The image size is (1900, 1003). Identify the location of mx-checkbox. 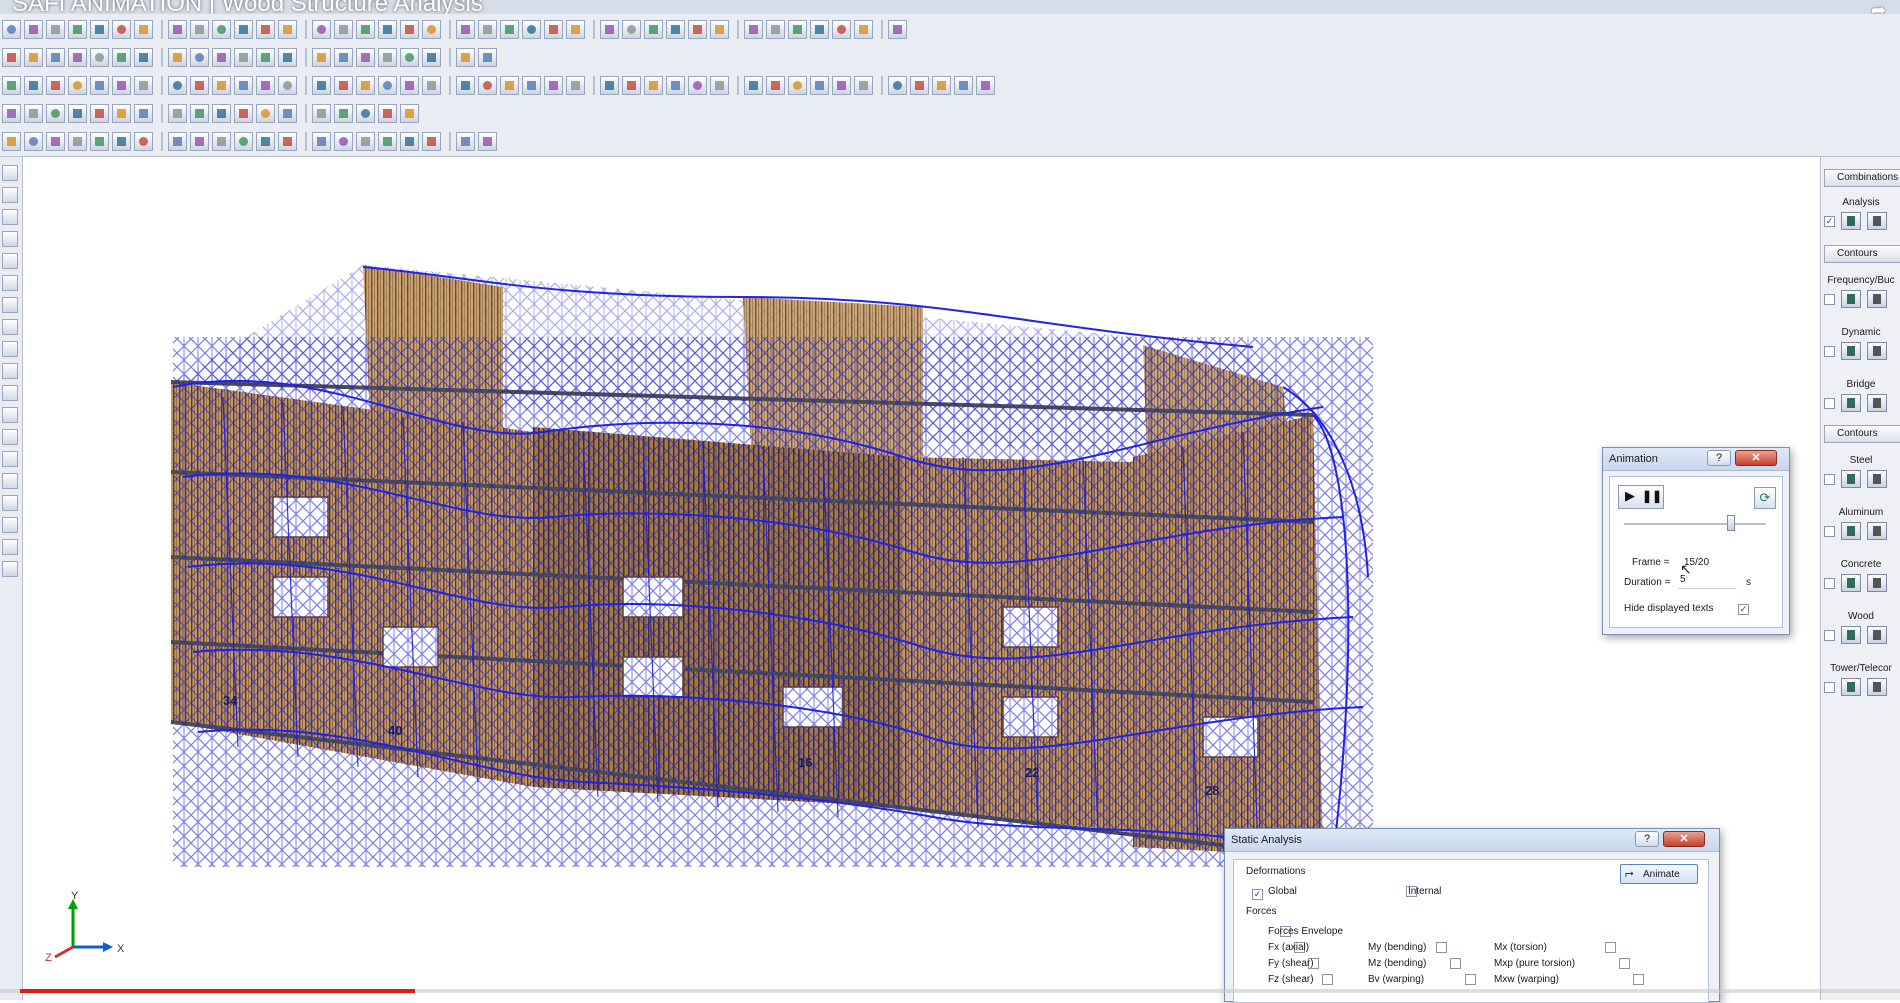
(1610, 947).